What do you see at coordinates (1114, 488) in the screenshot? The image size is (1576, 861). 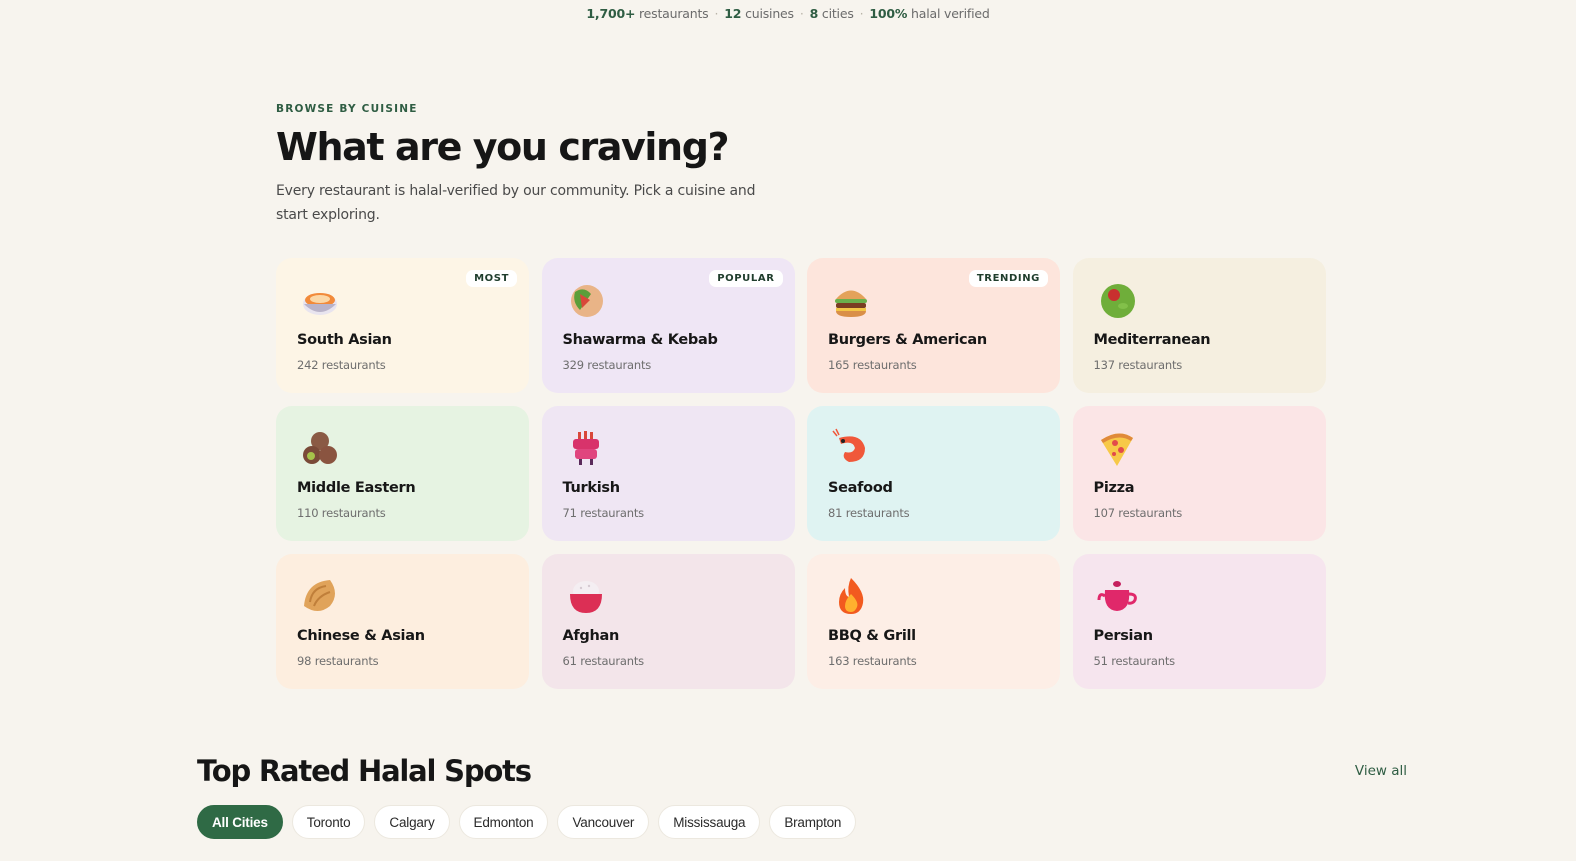 I see `cuisine-name: Pizza` at bounding box center [1114, 488].